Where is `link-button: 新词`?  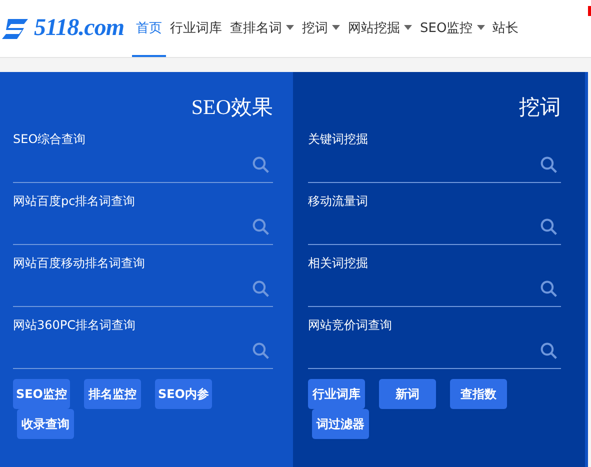 link-button: 新词 is located at coordinates (407, 394).